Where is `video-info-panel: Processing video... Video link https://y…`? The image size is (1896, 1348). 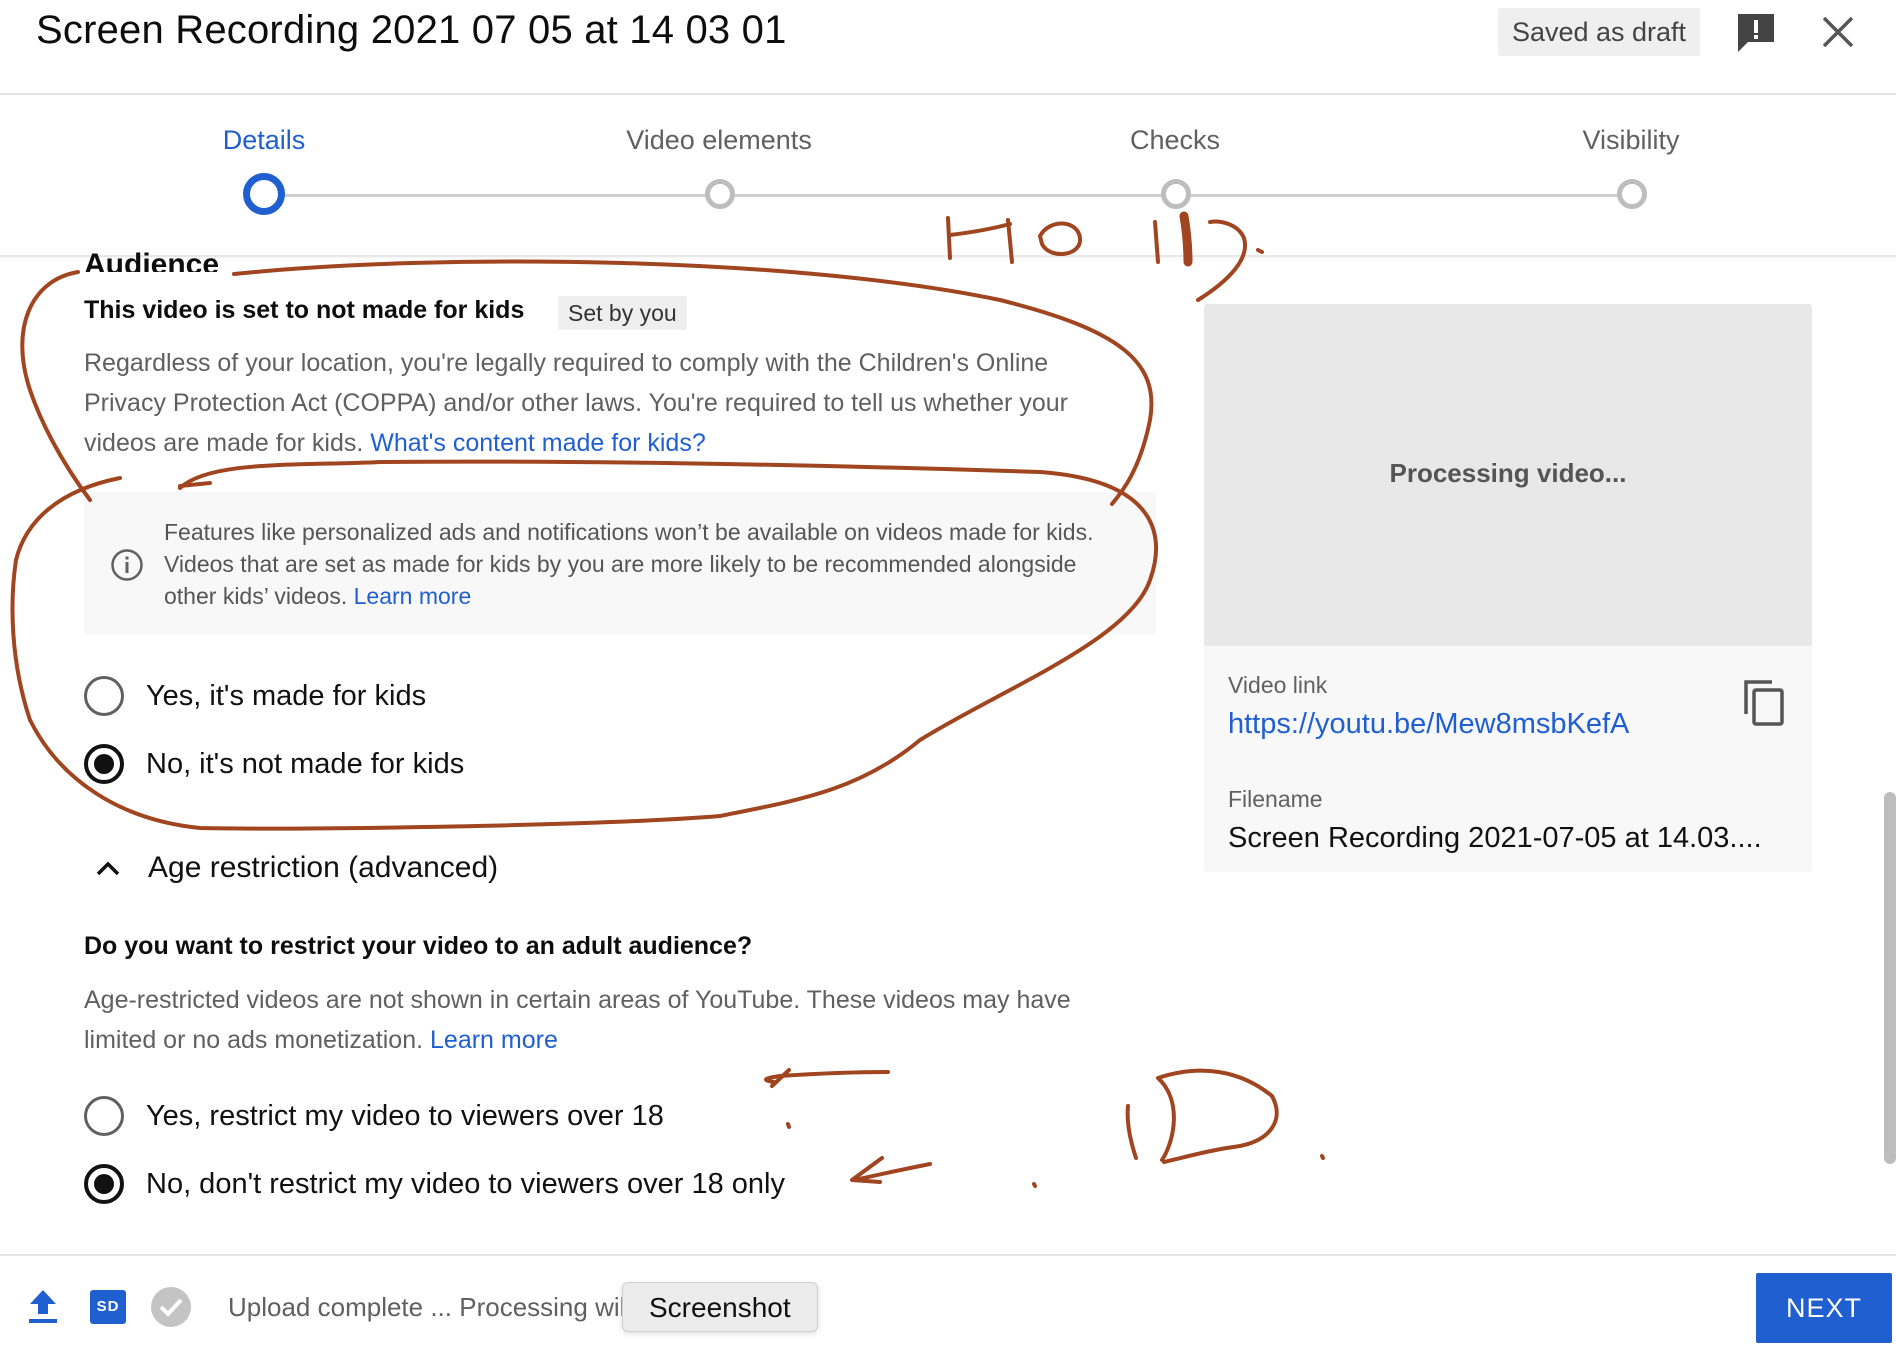 video-info-panel: Processing video... Video link https://y… is located at coordinates (1508, 588).